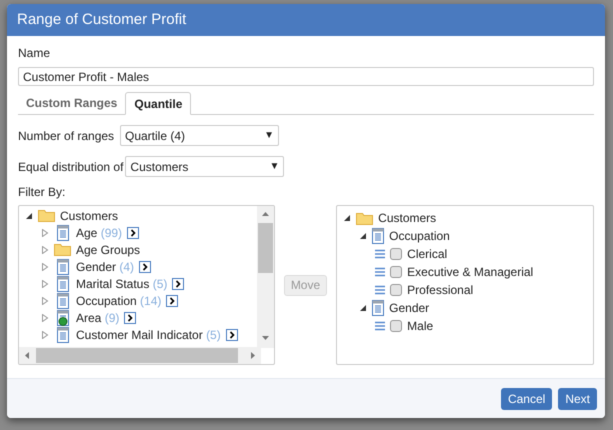  What do you see at coordinates (62, 318) in the screenshot?
I see `globe-document-icon` at bounding box center [62, 318].